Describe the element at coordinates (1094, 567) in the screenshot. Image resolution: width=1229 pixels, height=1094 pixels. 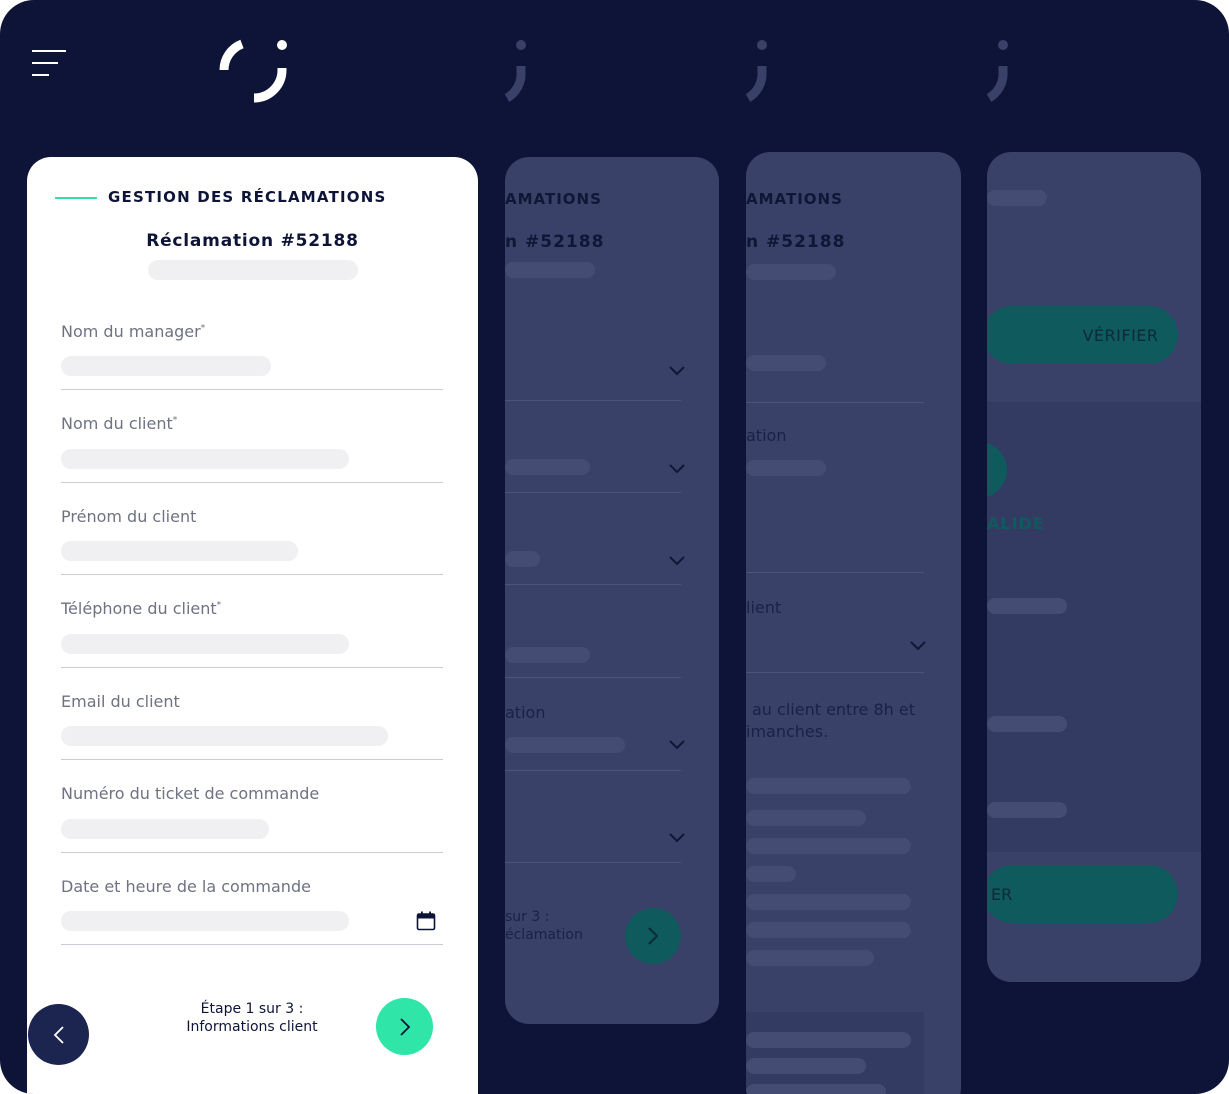
I see `ghost-panel-verification: VÉRIFIER ALIDE ER` at that location.